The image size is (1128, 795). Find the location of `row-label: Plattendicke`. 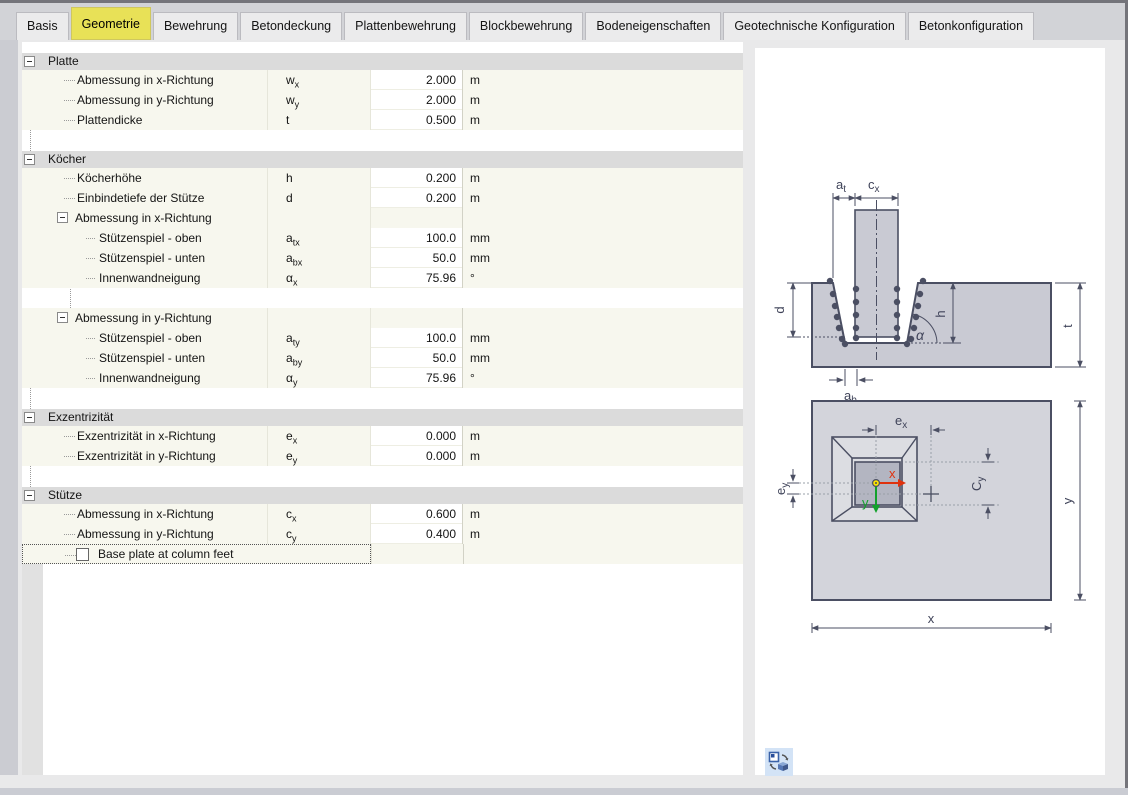

row-label: Plattendicke is located at coordinates (110, 120).